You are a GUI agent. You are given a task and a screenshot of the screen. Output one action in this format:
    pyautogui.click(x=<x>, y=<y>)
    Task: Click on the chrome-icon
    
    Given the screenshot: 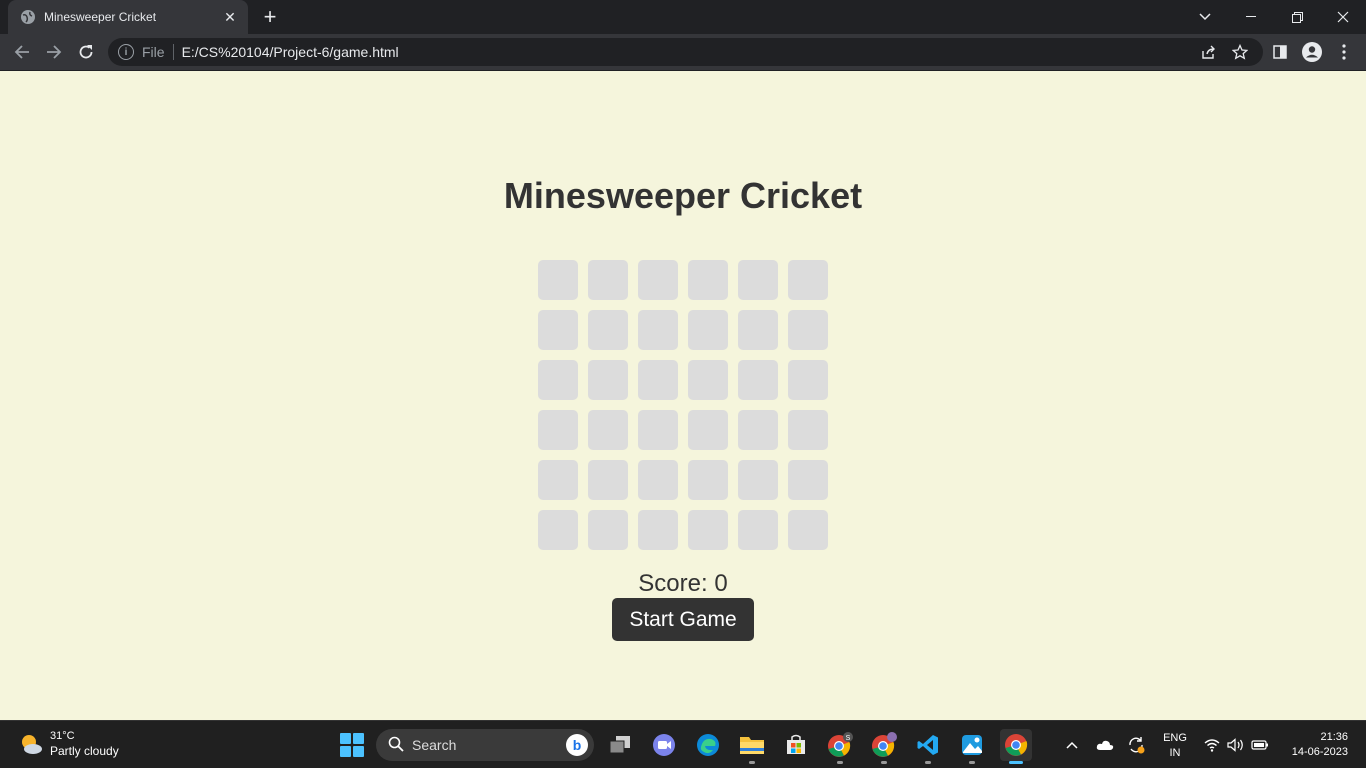 What is the action you would take?
    pyautogui.click(x=1016, y=746)
    